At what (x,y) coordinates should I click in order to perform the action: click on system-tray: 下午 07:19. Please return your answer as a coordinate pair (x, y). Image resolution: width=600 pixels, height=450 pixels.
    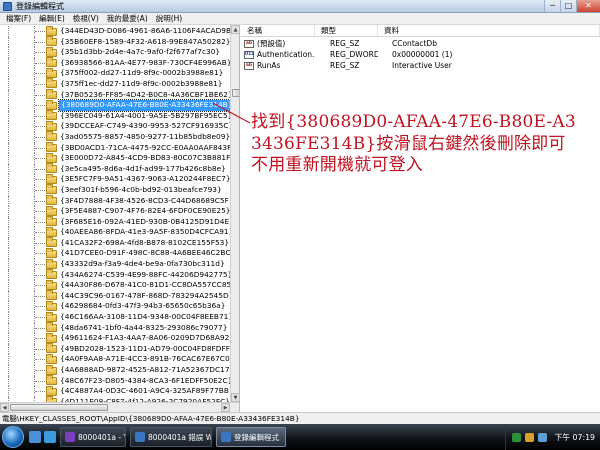
    Looking at the image, I should click on (552, 437).